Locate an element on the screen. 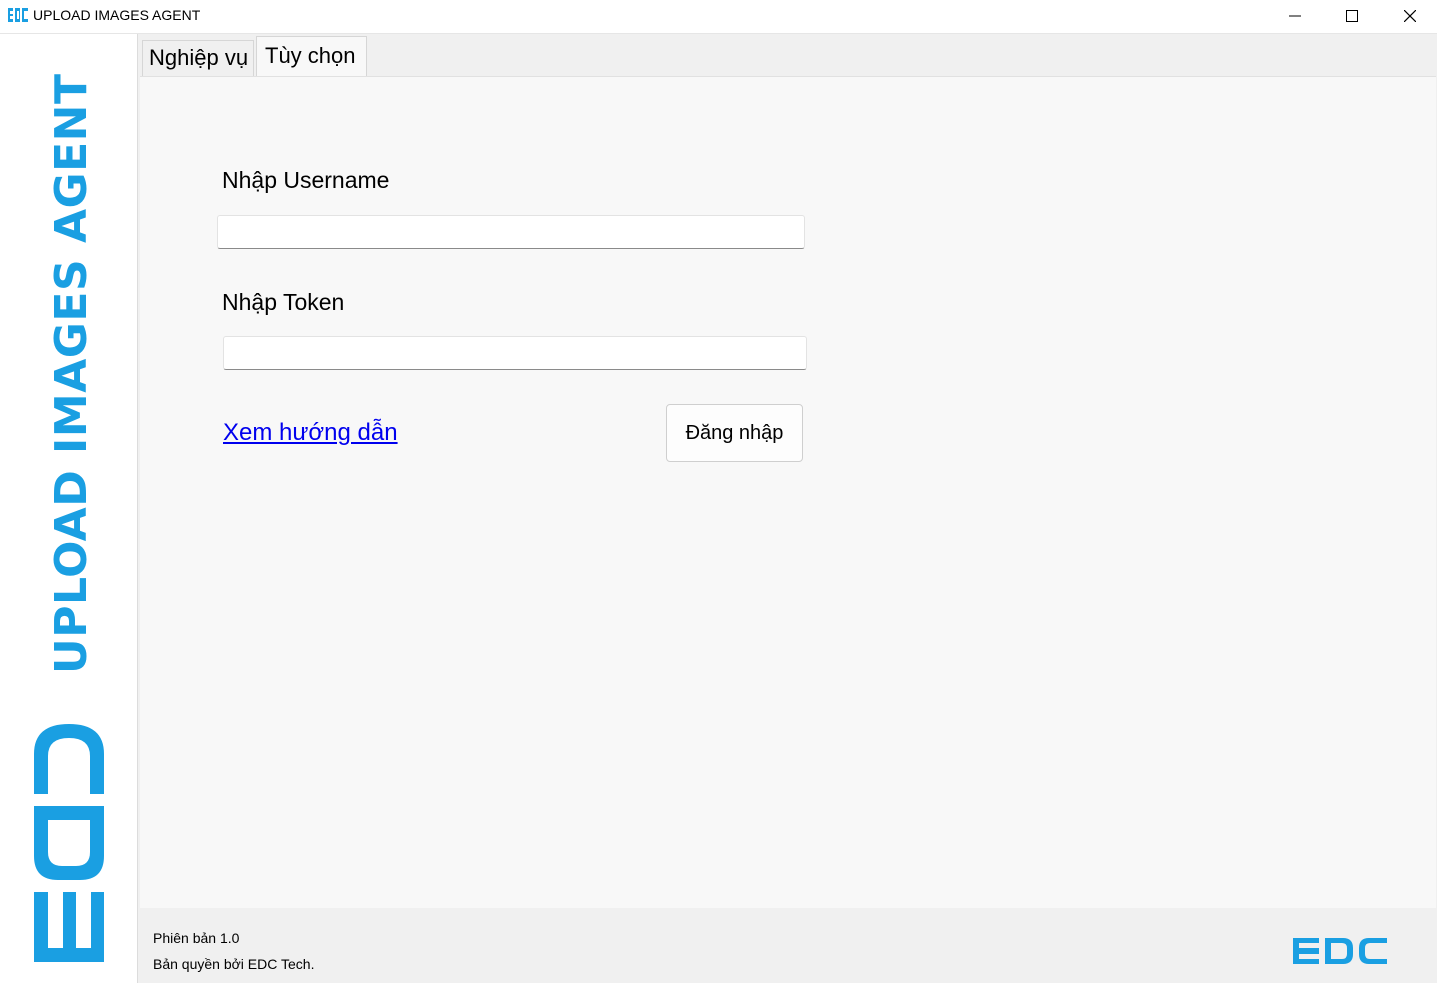  close-button is located at coordinates (1409, 16).